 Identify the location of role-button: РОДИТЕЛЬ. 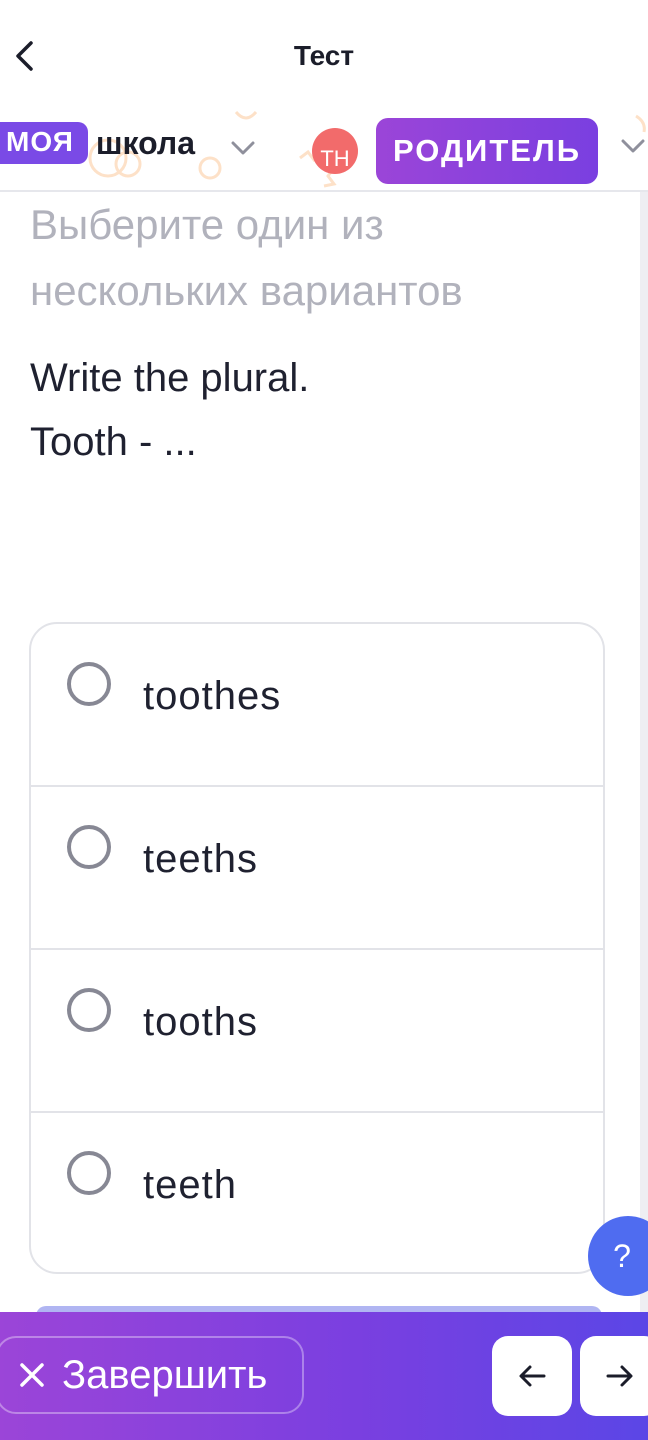
(487, 151).